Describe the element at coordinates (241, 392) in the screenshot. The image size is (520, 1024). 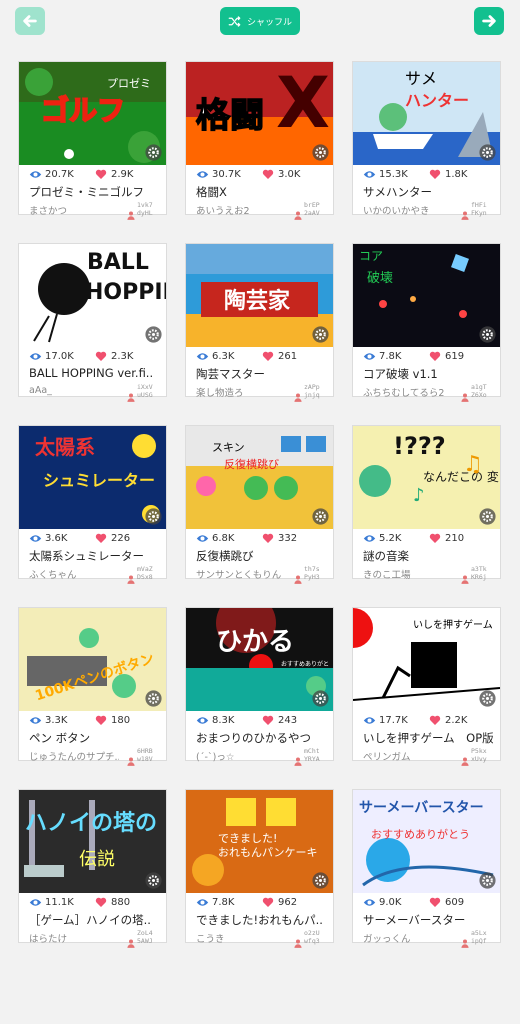
I see `author-name: 楽し物造ろ` at that location.